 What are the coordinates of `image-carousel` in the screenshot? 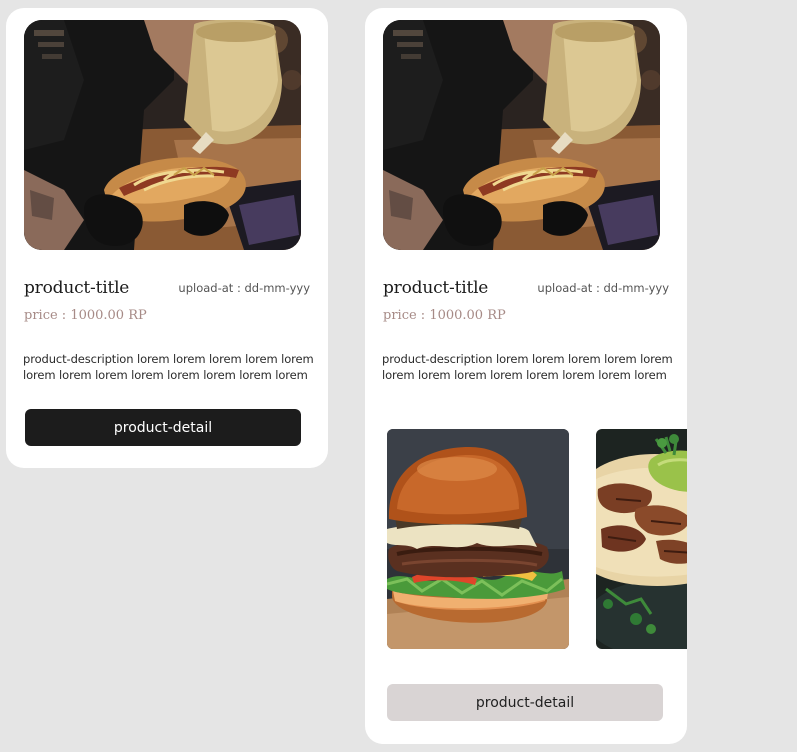 It's located at (537, 539).